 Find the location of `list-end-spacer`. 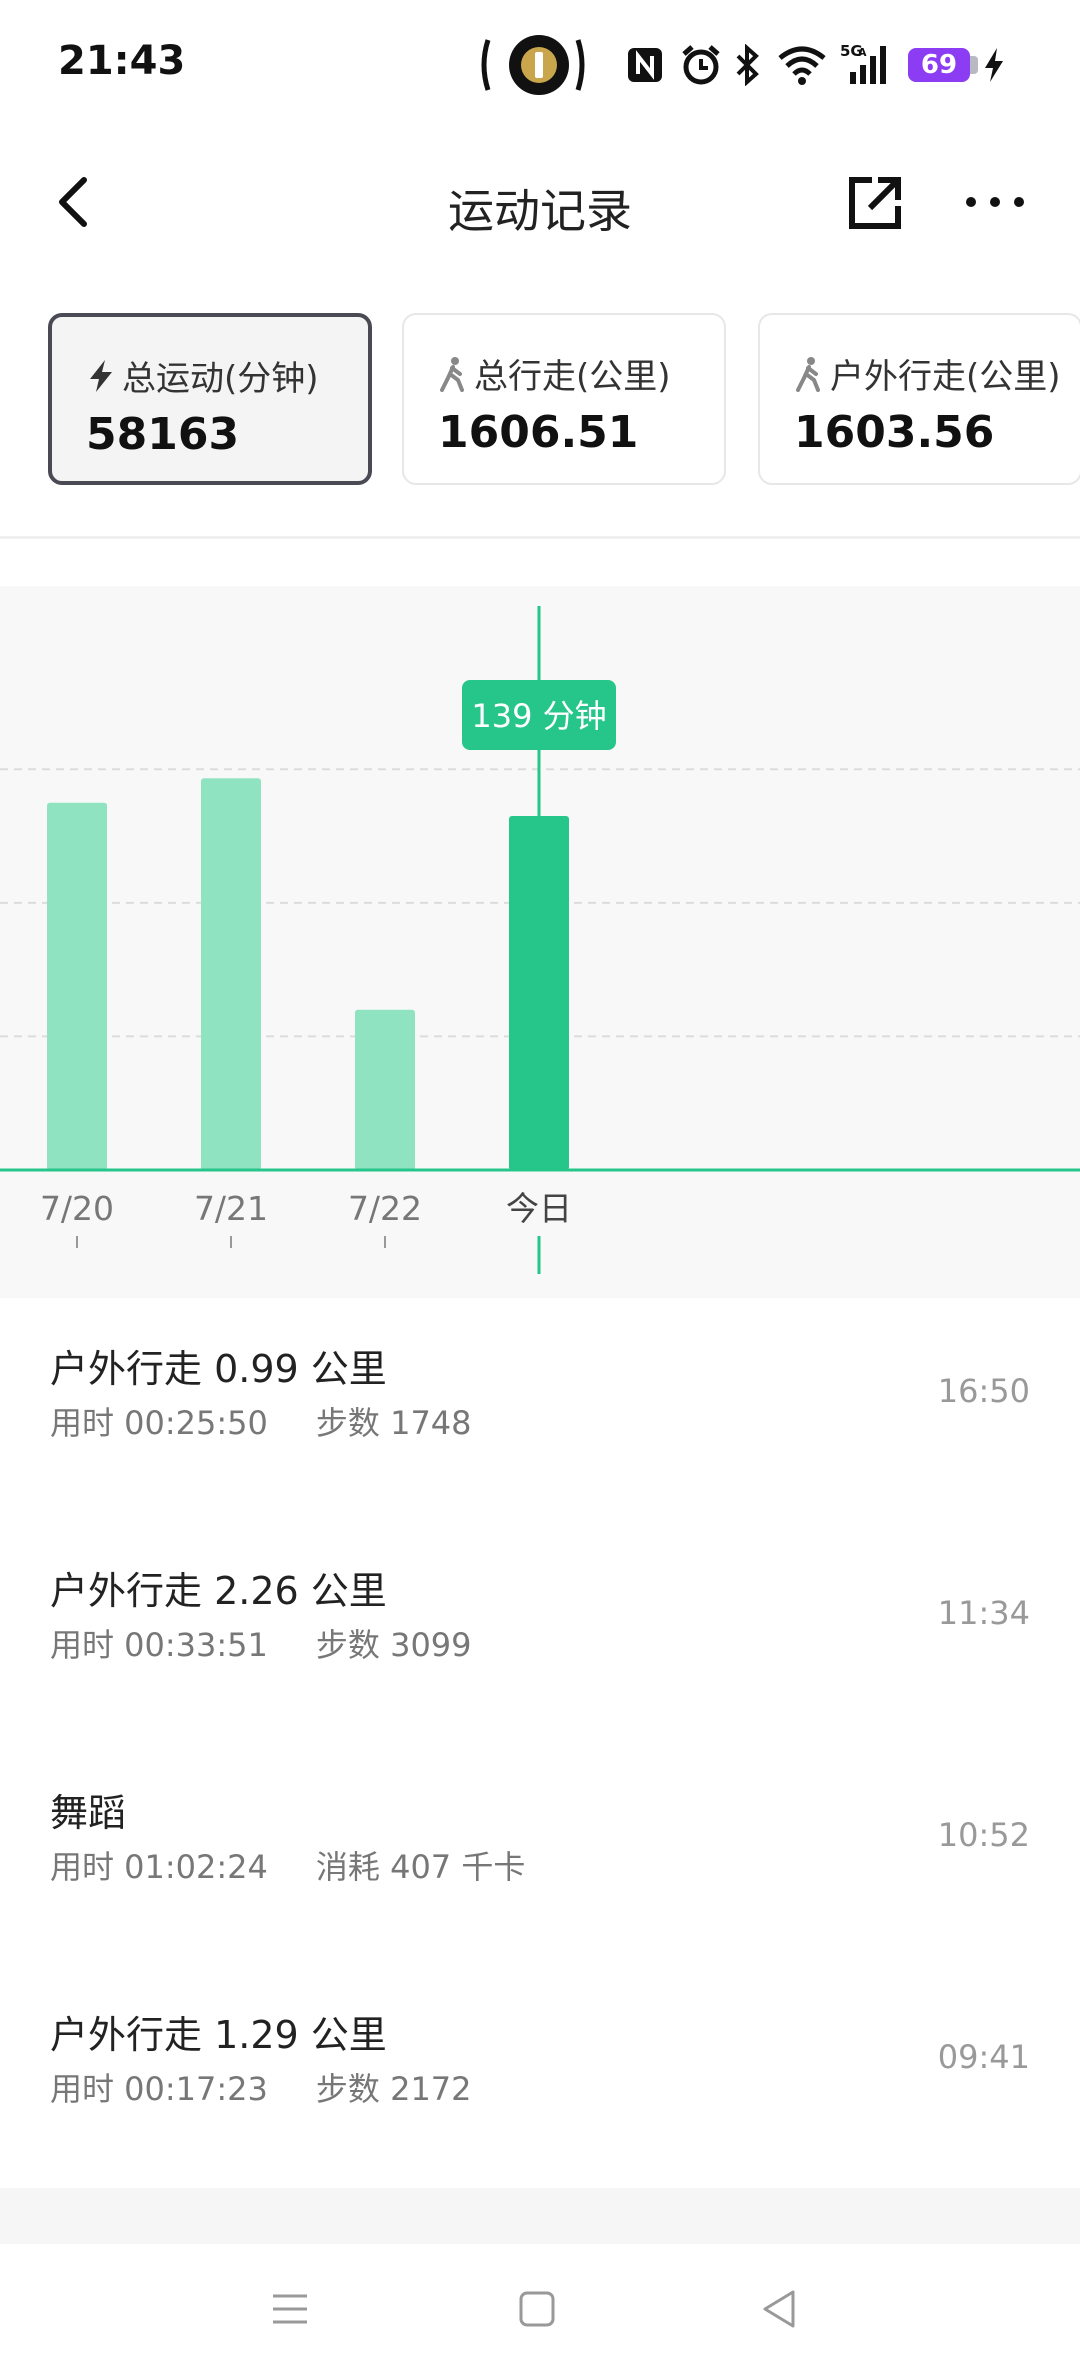

list-end-spacer is located at coordinates (540, 2216).